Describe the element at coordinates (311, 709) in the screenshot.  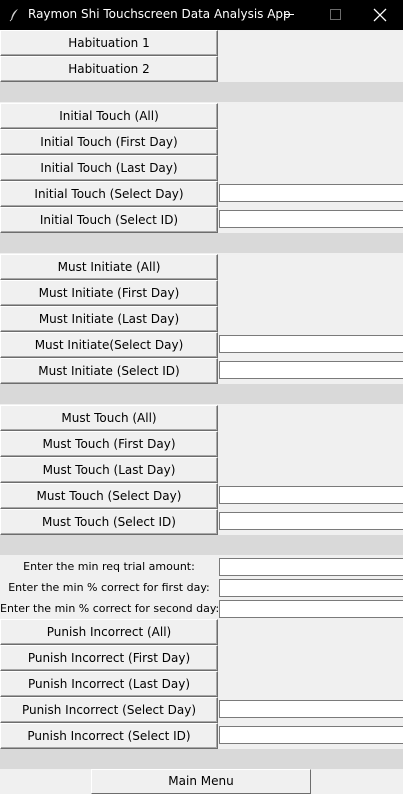
I see `punish-incorrect-select-day-input` at that location.